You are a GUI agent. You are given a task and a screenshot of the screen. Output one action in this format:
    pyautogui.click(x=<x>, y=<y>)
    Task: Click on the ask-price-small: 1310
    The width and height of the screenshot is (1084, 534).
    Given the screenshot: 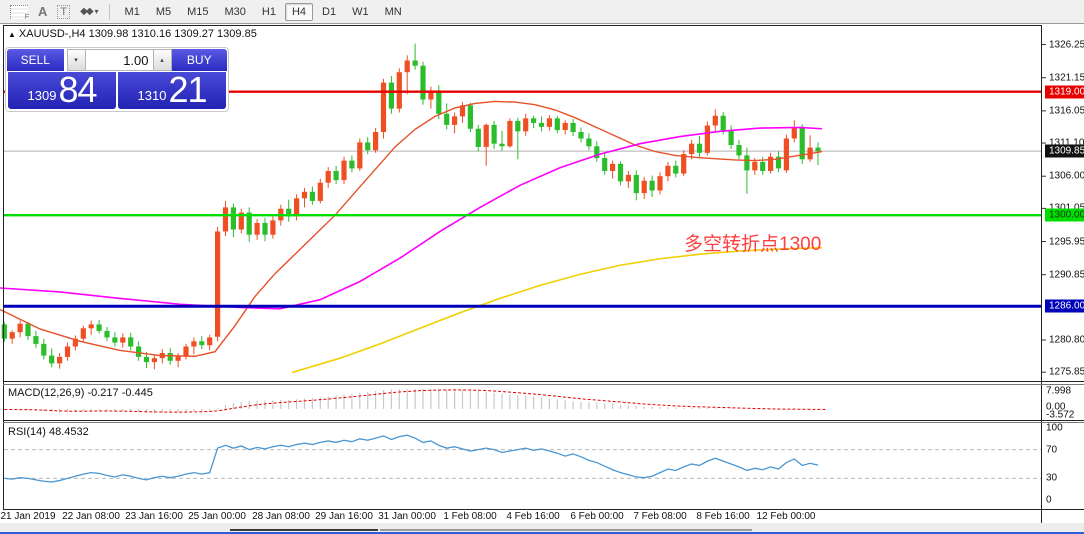 What is the action you would take?
    pyautogui.click(x=152, y=95)
    